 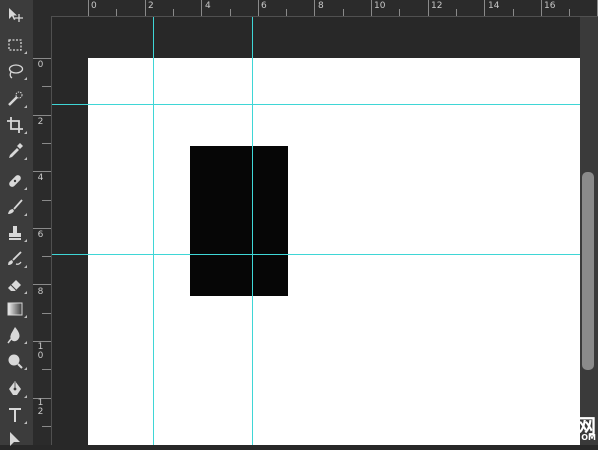 I want to click on lasso-tool, so click(x=15, y=71).